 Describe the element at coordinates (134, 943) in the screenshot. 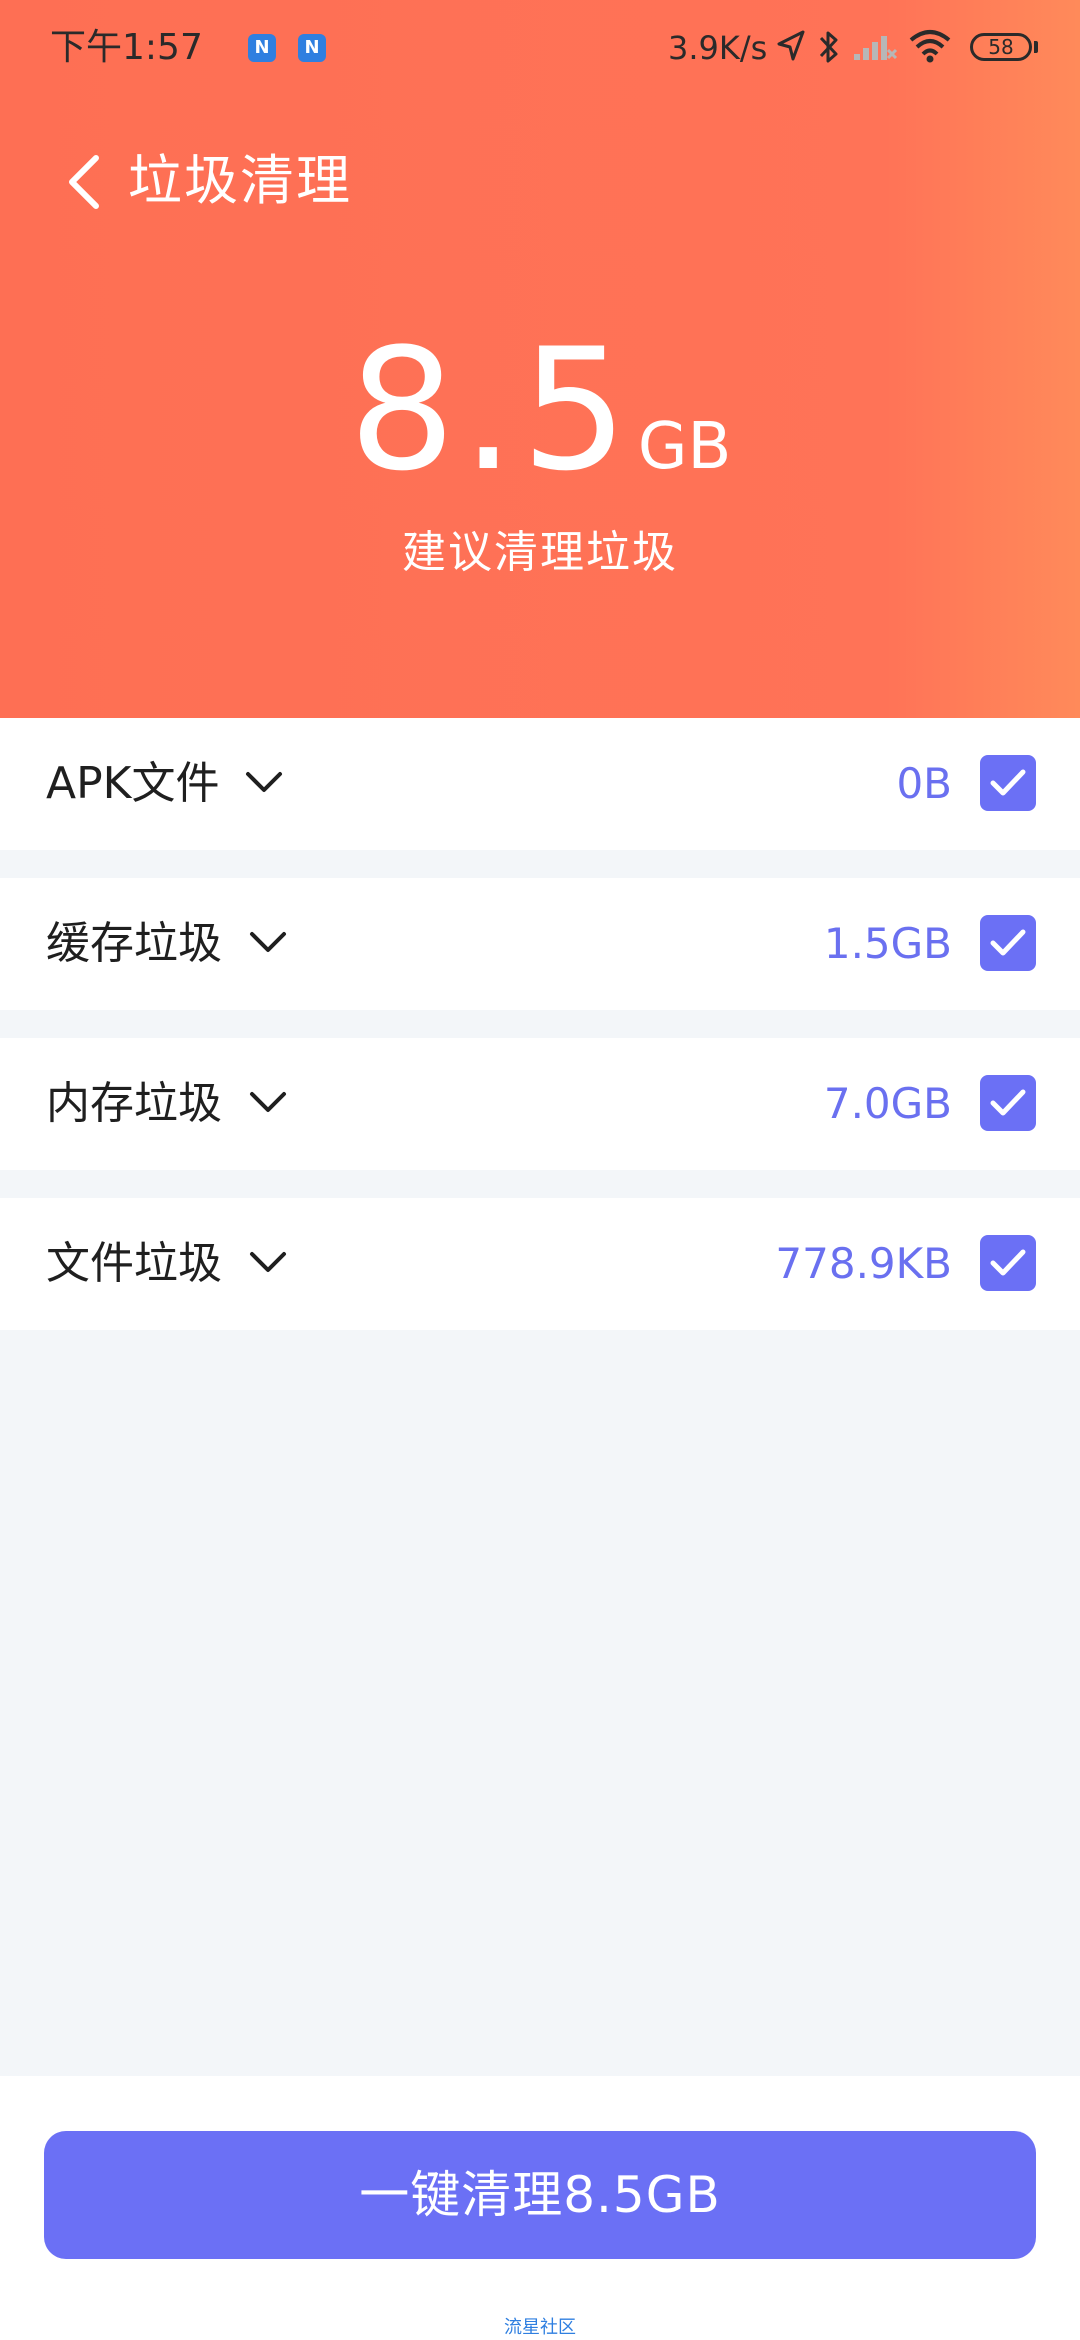

I see `item-label: 缓存垃圾` at that location.